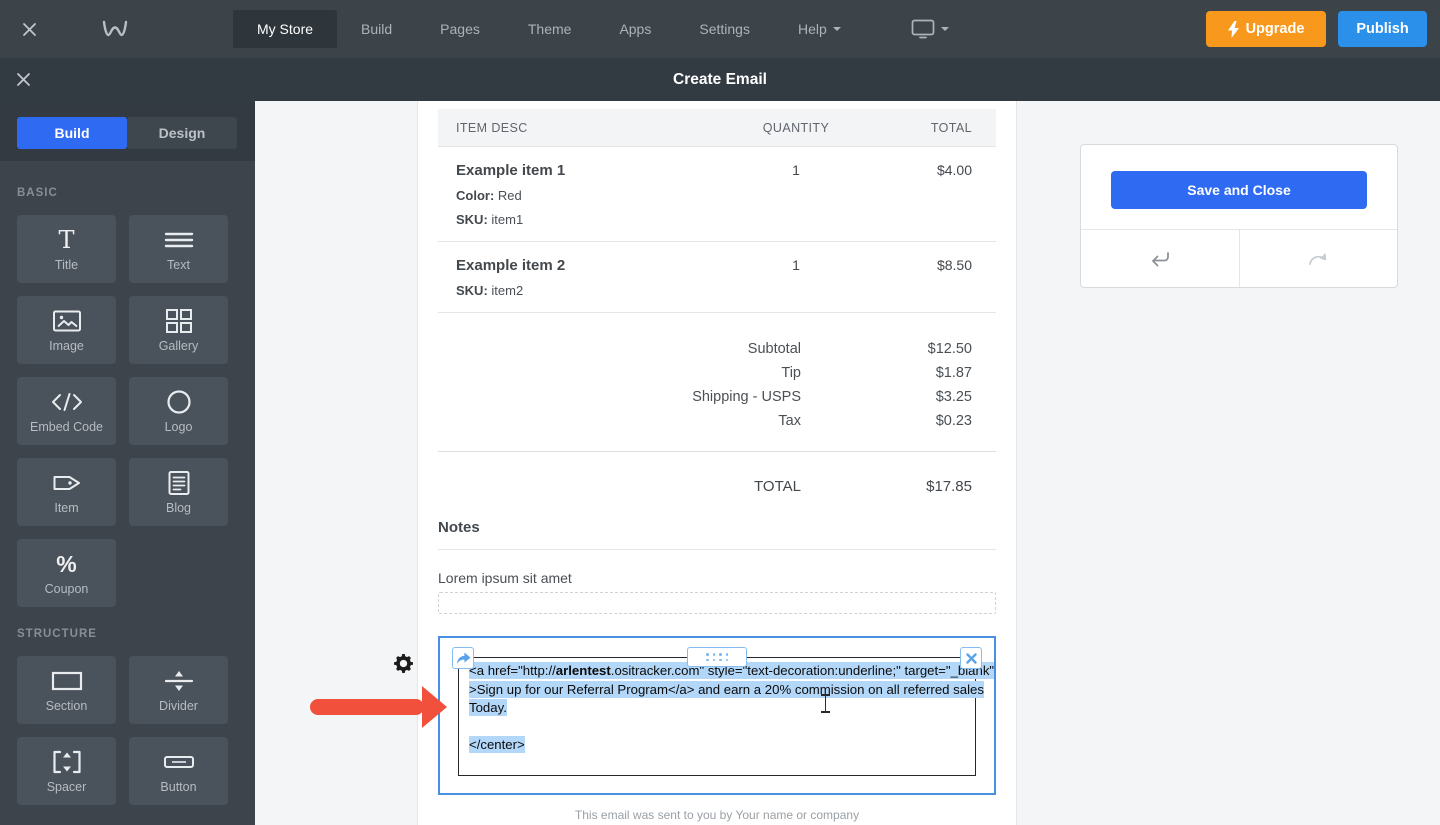 The image size is (1440, 825). Describe the element at coordinates (489, 195) in the screenshot. I see `item-attr-color: Color: Red` at that location.